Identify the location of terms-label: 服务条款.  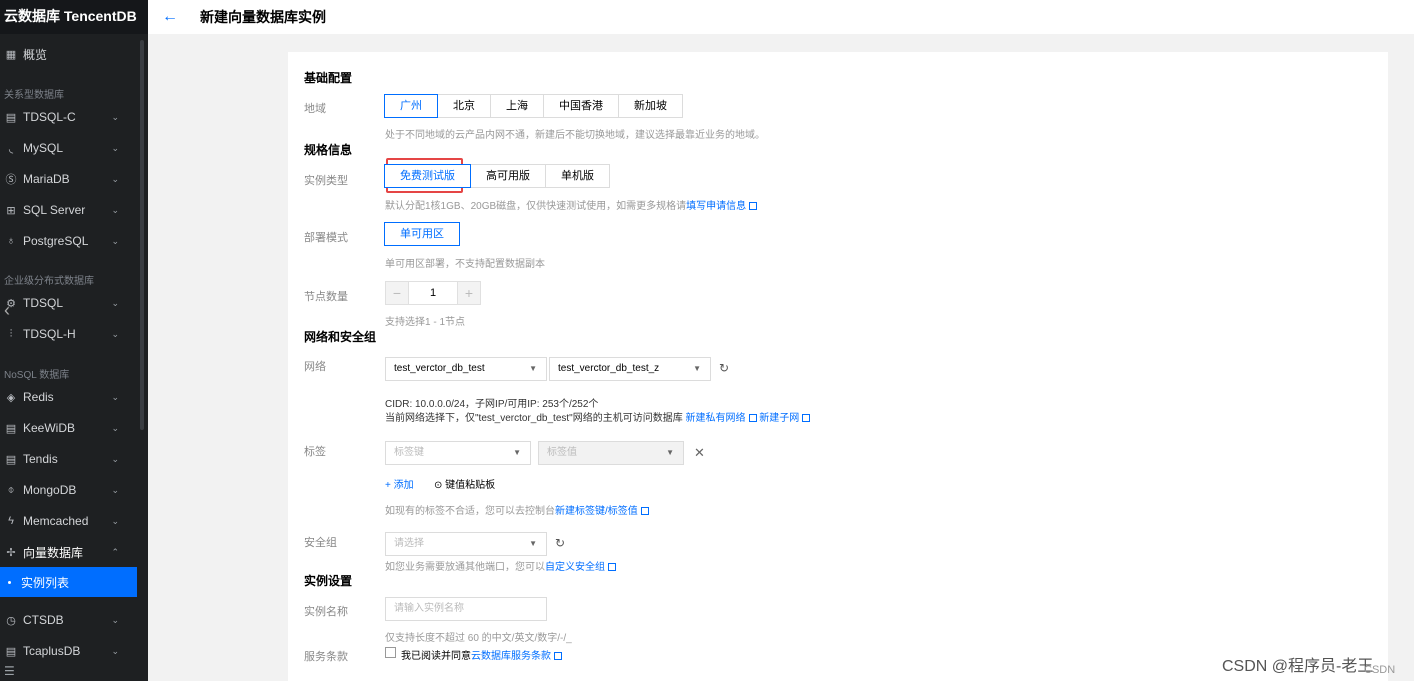
(326, 657).